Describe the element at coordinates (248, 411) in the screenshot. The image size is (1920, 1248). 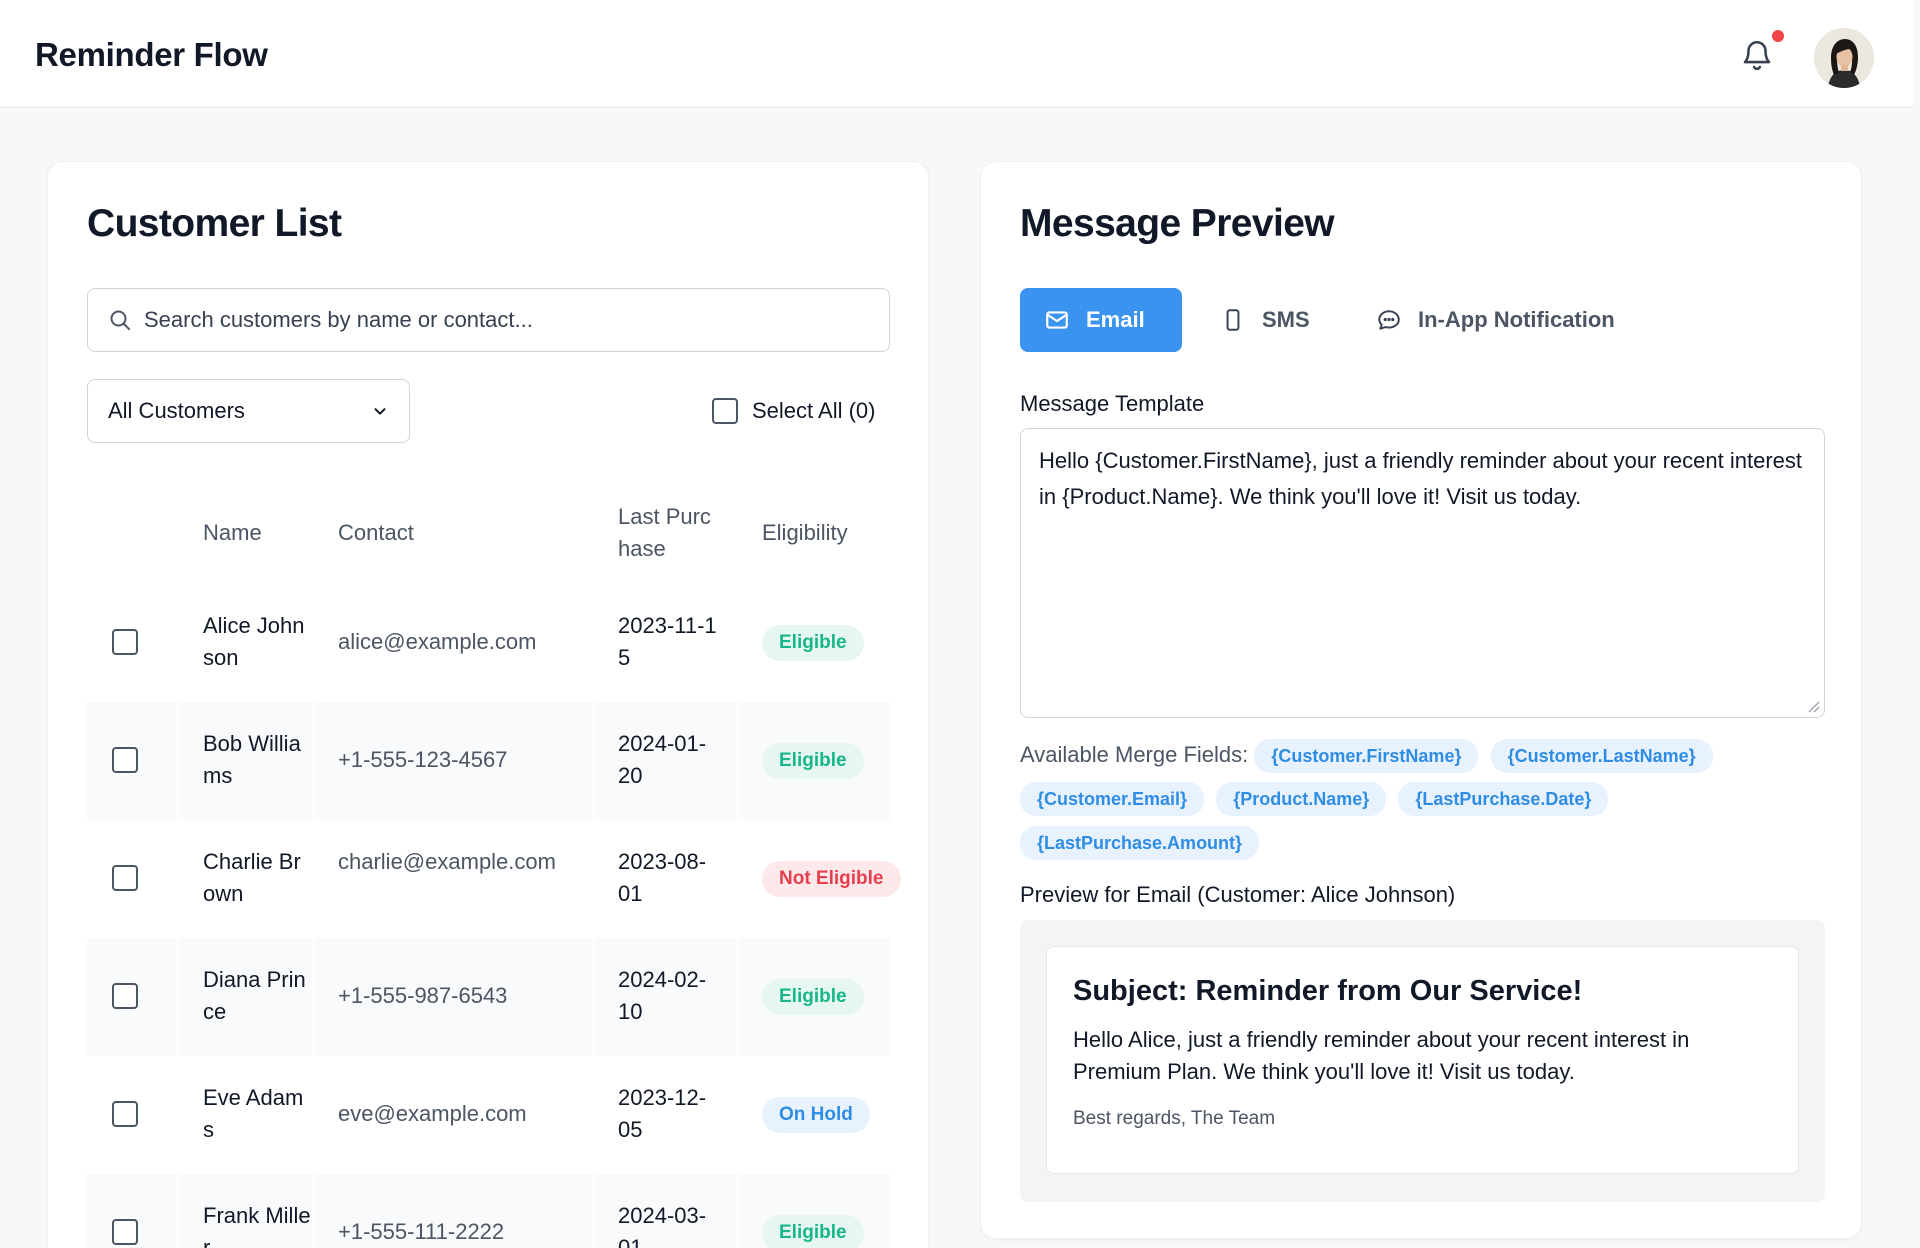
I see `customer-filter-select: All Customers` at that location.